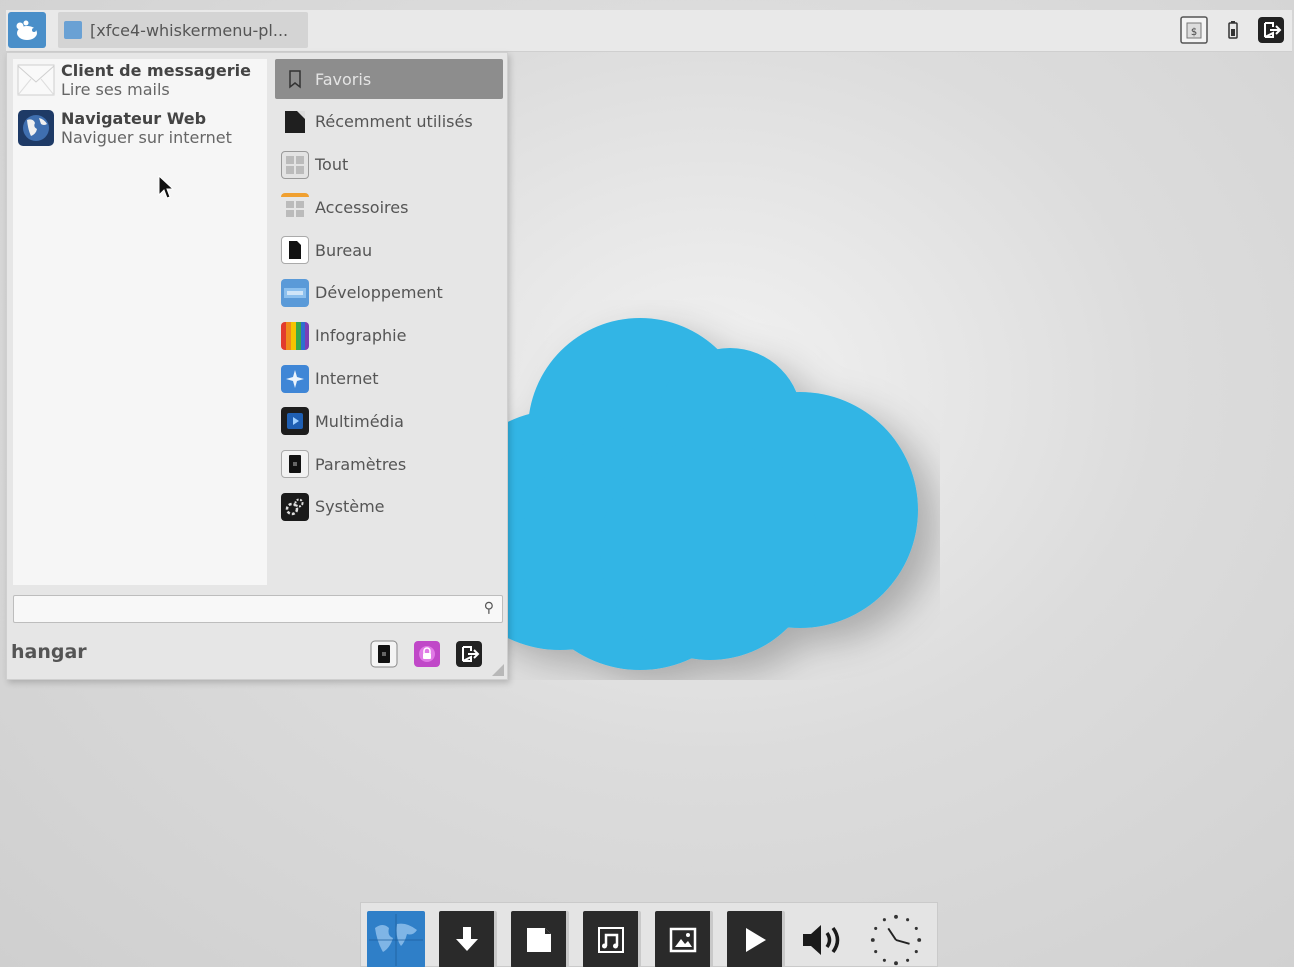 The width and height of the screenshot is (1294, 967). I want to click on category-label: Développement, so click(379, 293).